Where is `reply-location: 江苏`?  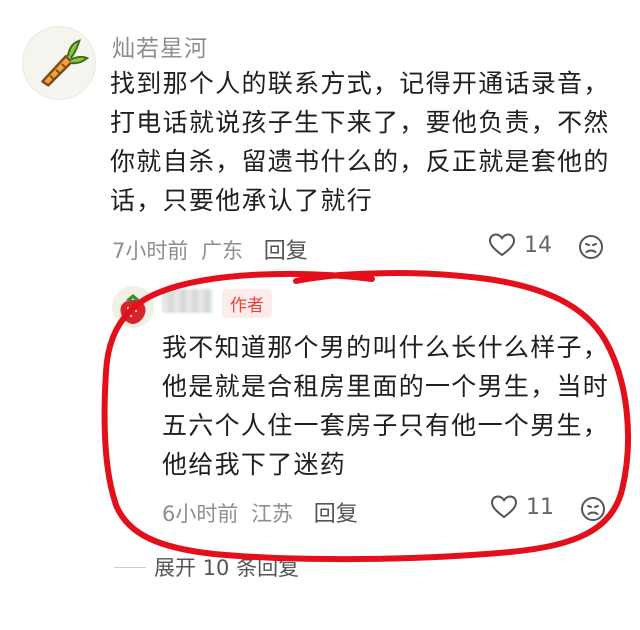
reply-location: 江苏 is located at coordinates (272, 514).